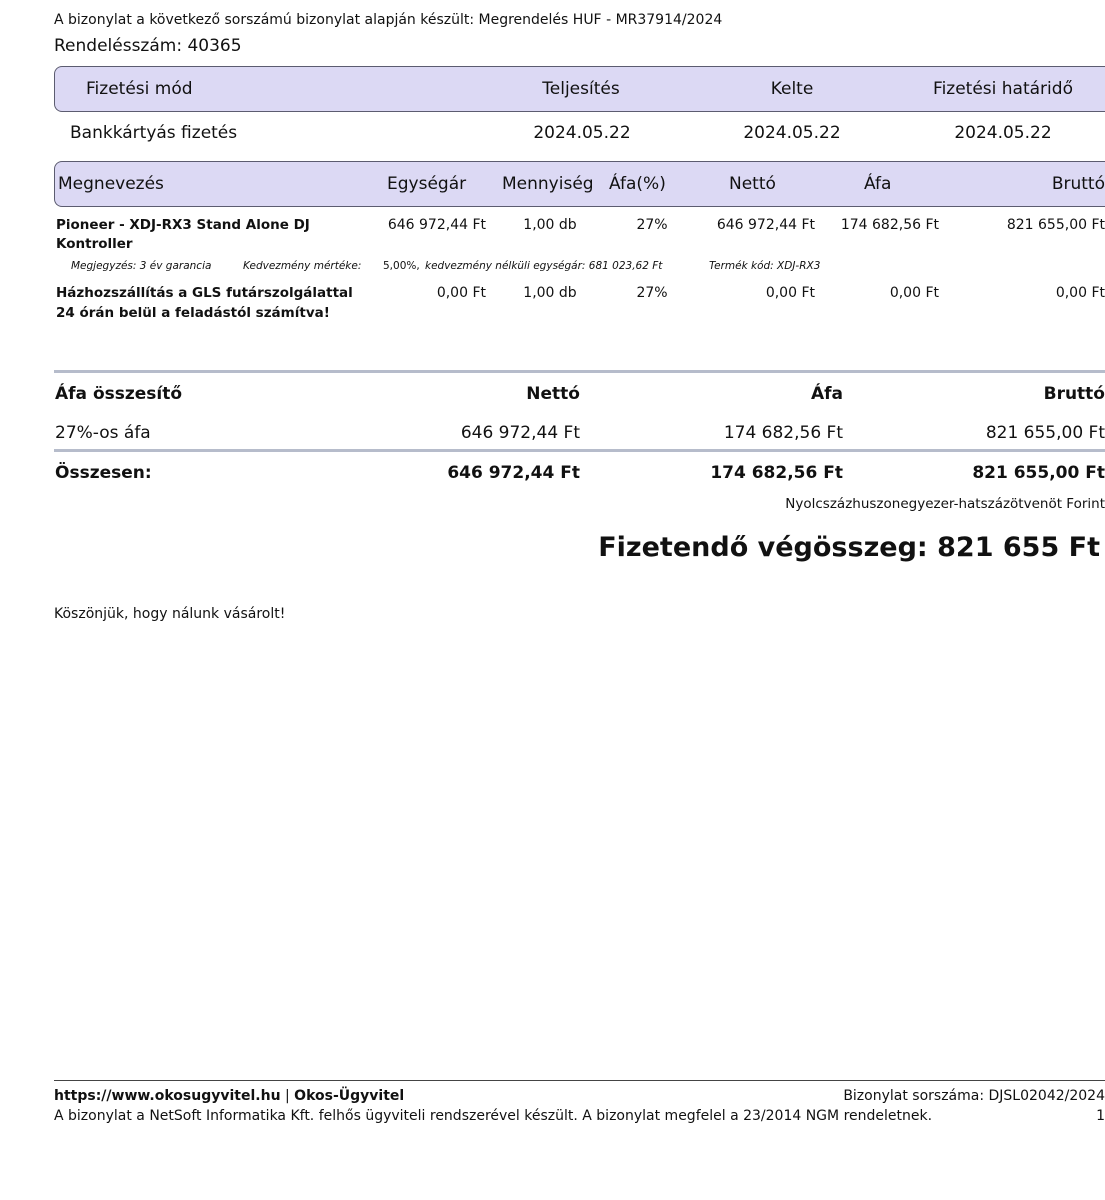 The width and height of the screenshot is (1105, 1200). Describe the element at coordinates (302, 266) in the screenshot. I see `item-1-note-discount-label: Kedvezmény mértéke:` at that location.